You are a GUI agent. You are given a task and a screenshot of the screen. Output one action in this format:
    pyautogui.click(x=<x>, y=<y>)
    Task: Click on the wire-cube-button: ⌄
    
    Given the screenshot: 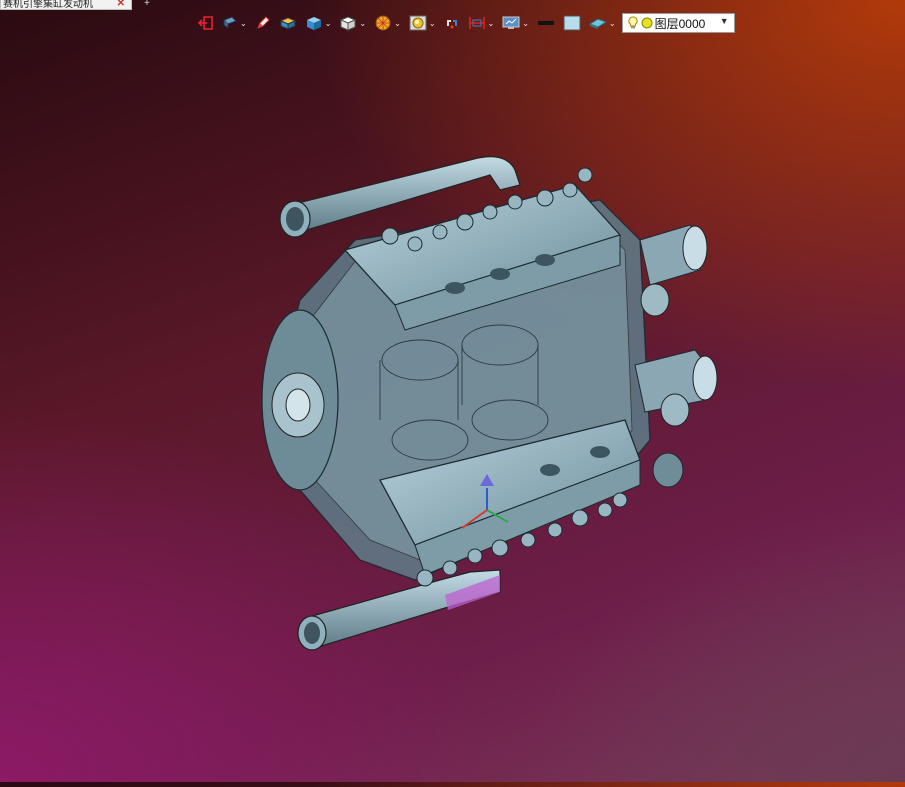 What is the action you would take?
    pyautogui.click(x=352, y=23)
    